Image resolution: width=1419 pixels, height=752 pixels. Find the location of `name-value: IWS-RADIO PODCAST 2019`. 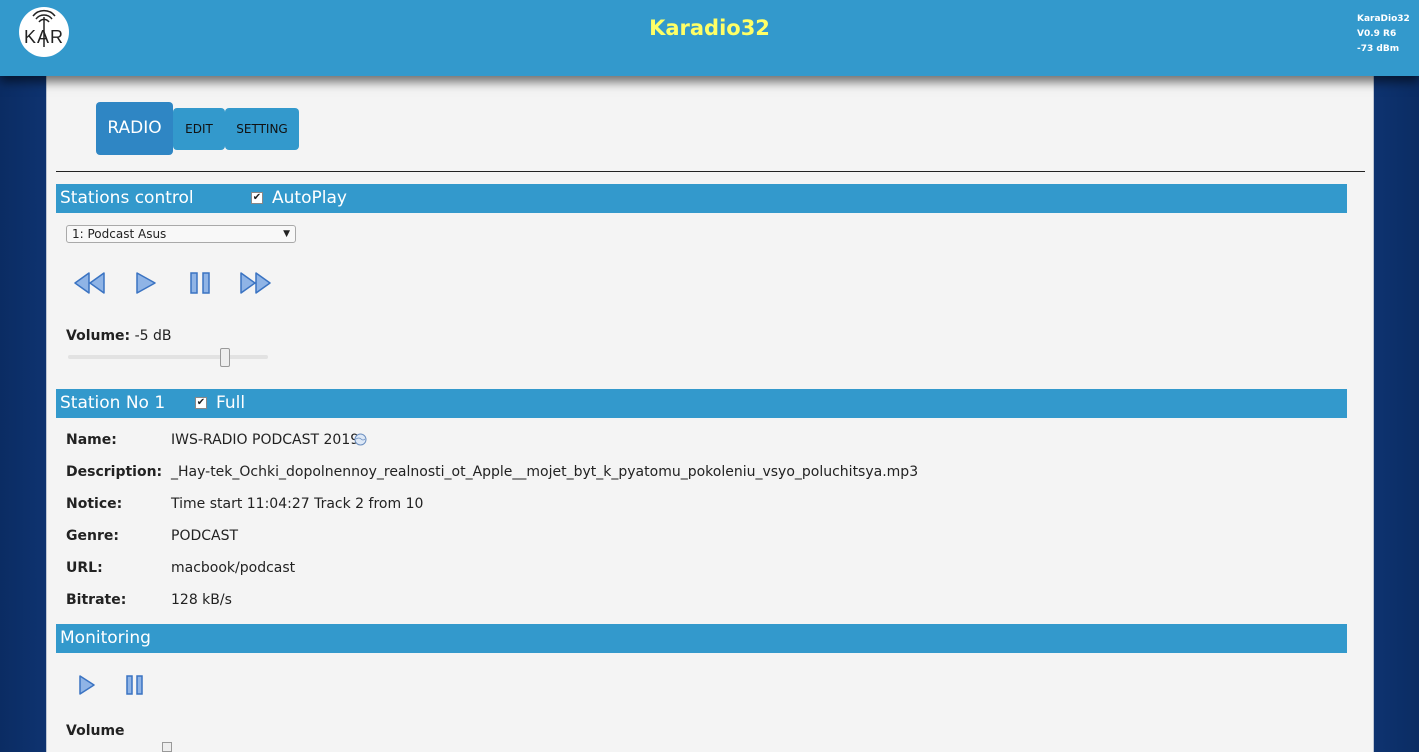

name-value: IWS-RADIO PODCAST 2019 is located at coordinates (265, 440).